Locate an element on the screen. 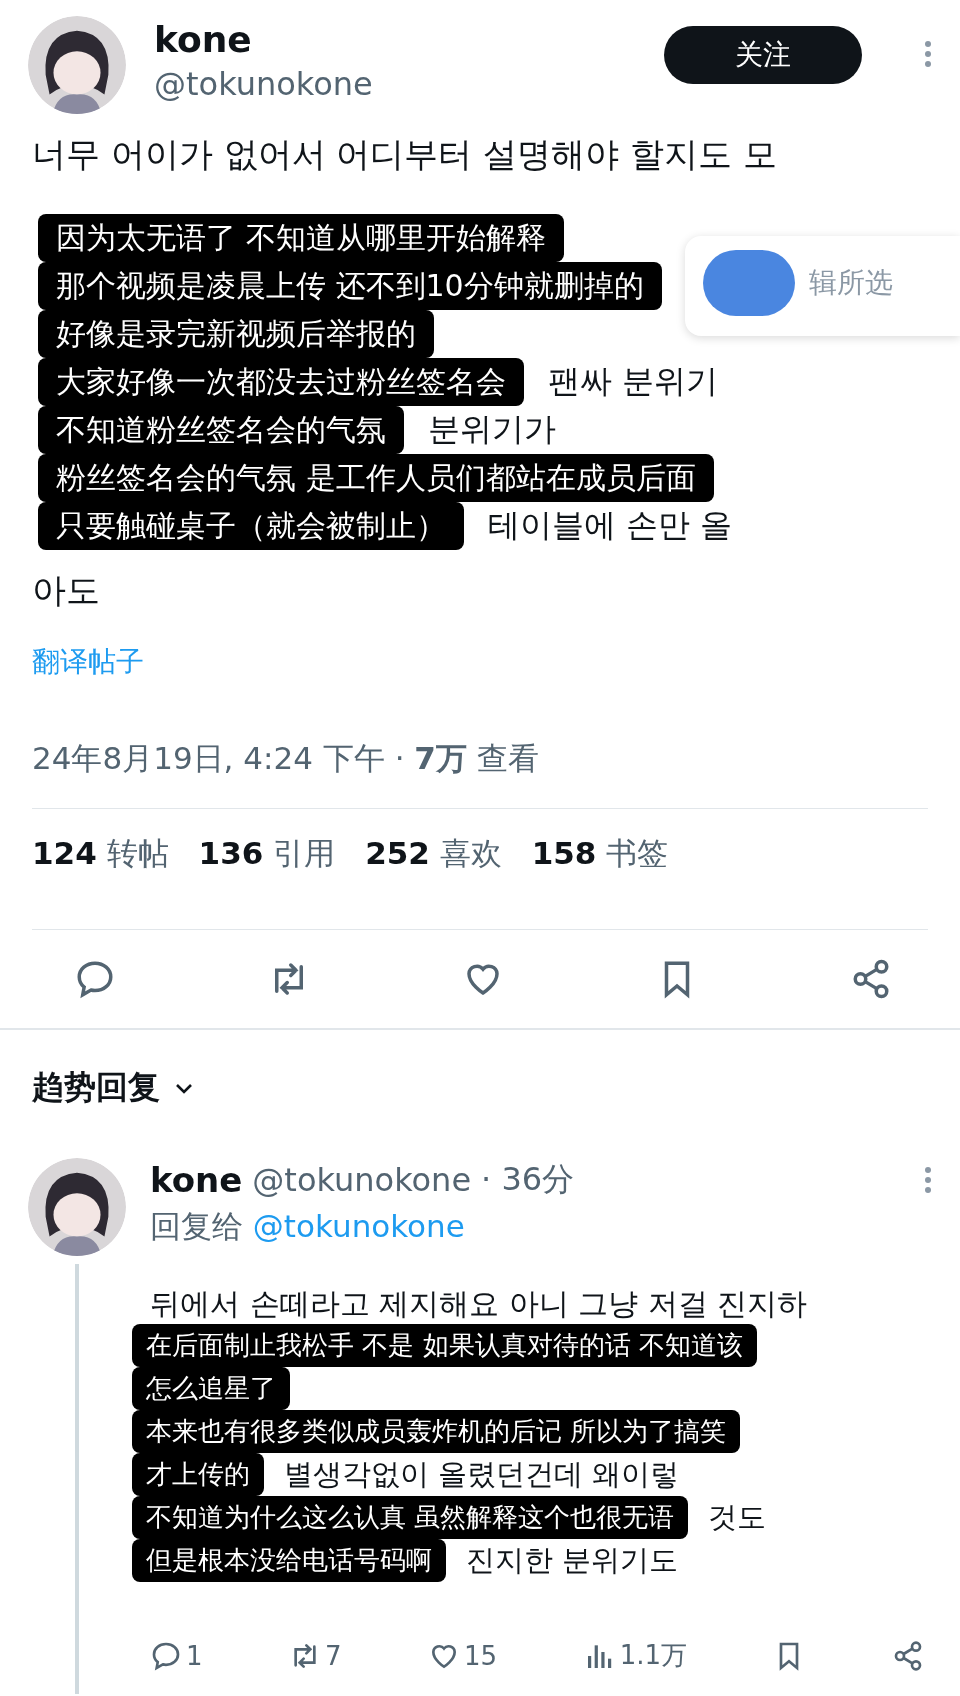  subtitle-caption: 只要触碰桌子（就会被制止） is located at coordinates (251, 526).